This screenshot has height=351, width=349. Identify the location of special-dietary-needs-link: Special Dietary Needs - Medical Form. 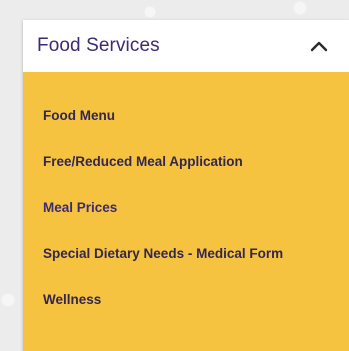
(163, 253).